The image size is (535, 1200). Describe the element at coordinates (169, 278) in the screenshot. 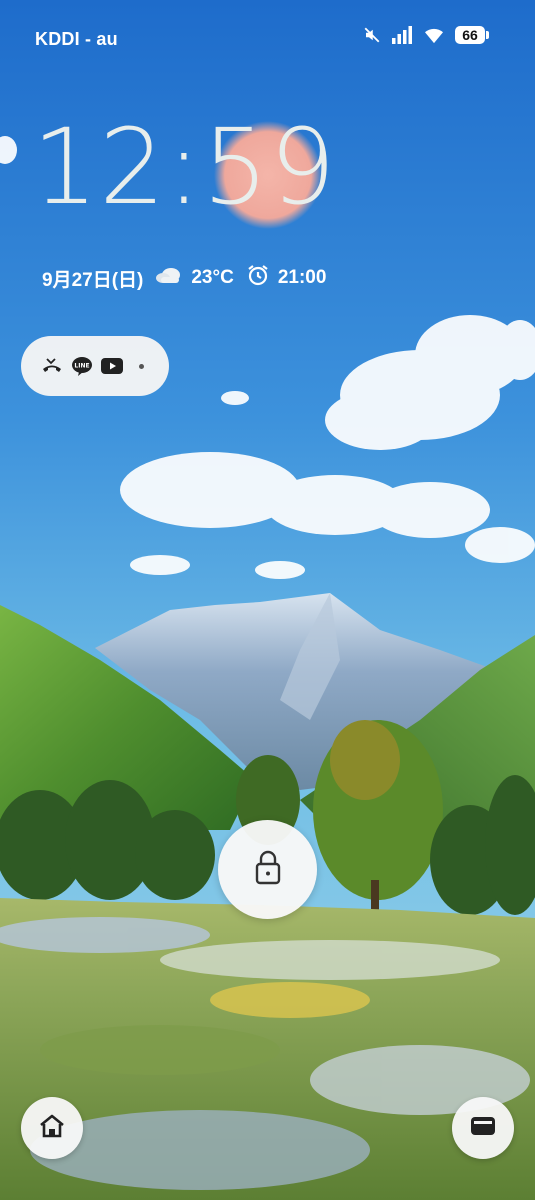

I see `cloud-icon` at that location.